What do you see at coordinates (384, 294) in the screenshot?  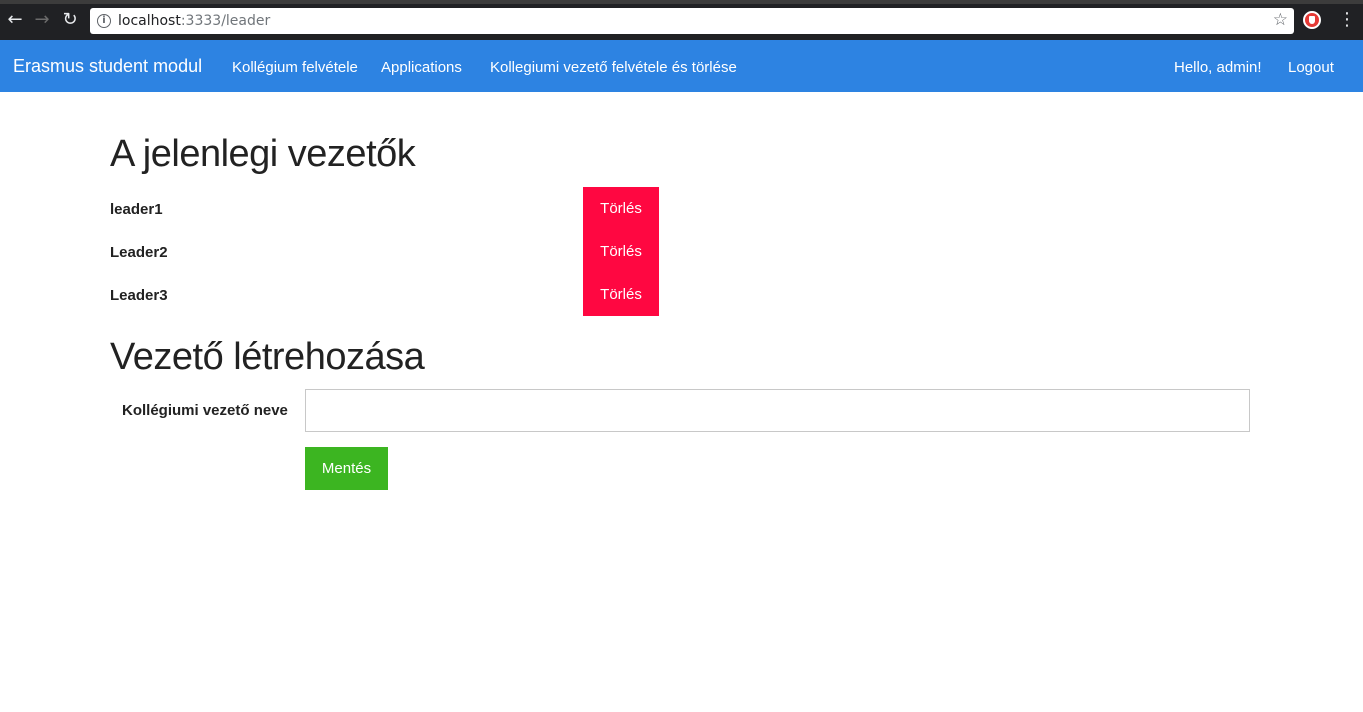 I see `leader-row: Leader3 Törlés` at bounding box center [384, 294].